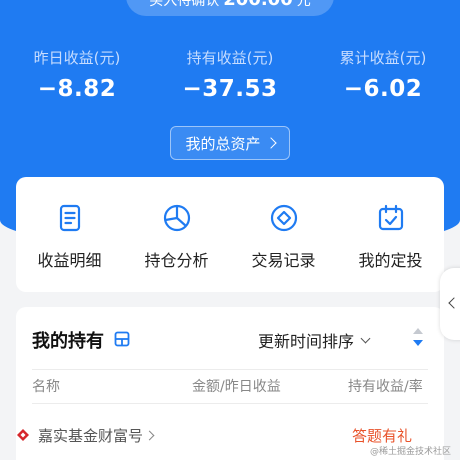  I want to click on calendar-check-icon, so click(390, 217).